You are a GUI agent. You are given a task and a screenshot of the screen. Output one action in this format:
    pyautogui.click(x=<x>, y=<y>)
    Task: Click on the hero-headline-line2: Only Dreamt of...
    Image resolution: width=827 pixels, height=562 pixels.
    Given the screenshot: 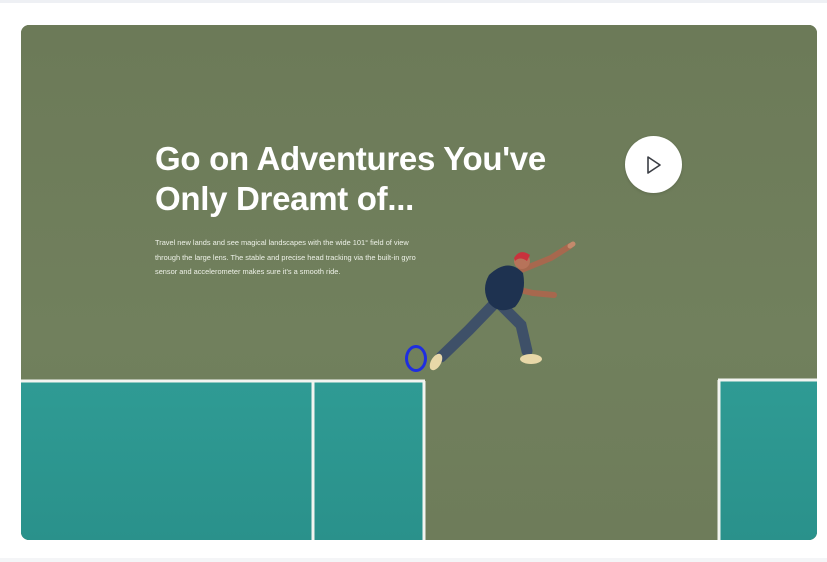 What is the action you would take?
    pyautogui.click(x=284, y=198)
    